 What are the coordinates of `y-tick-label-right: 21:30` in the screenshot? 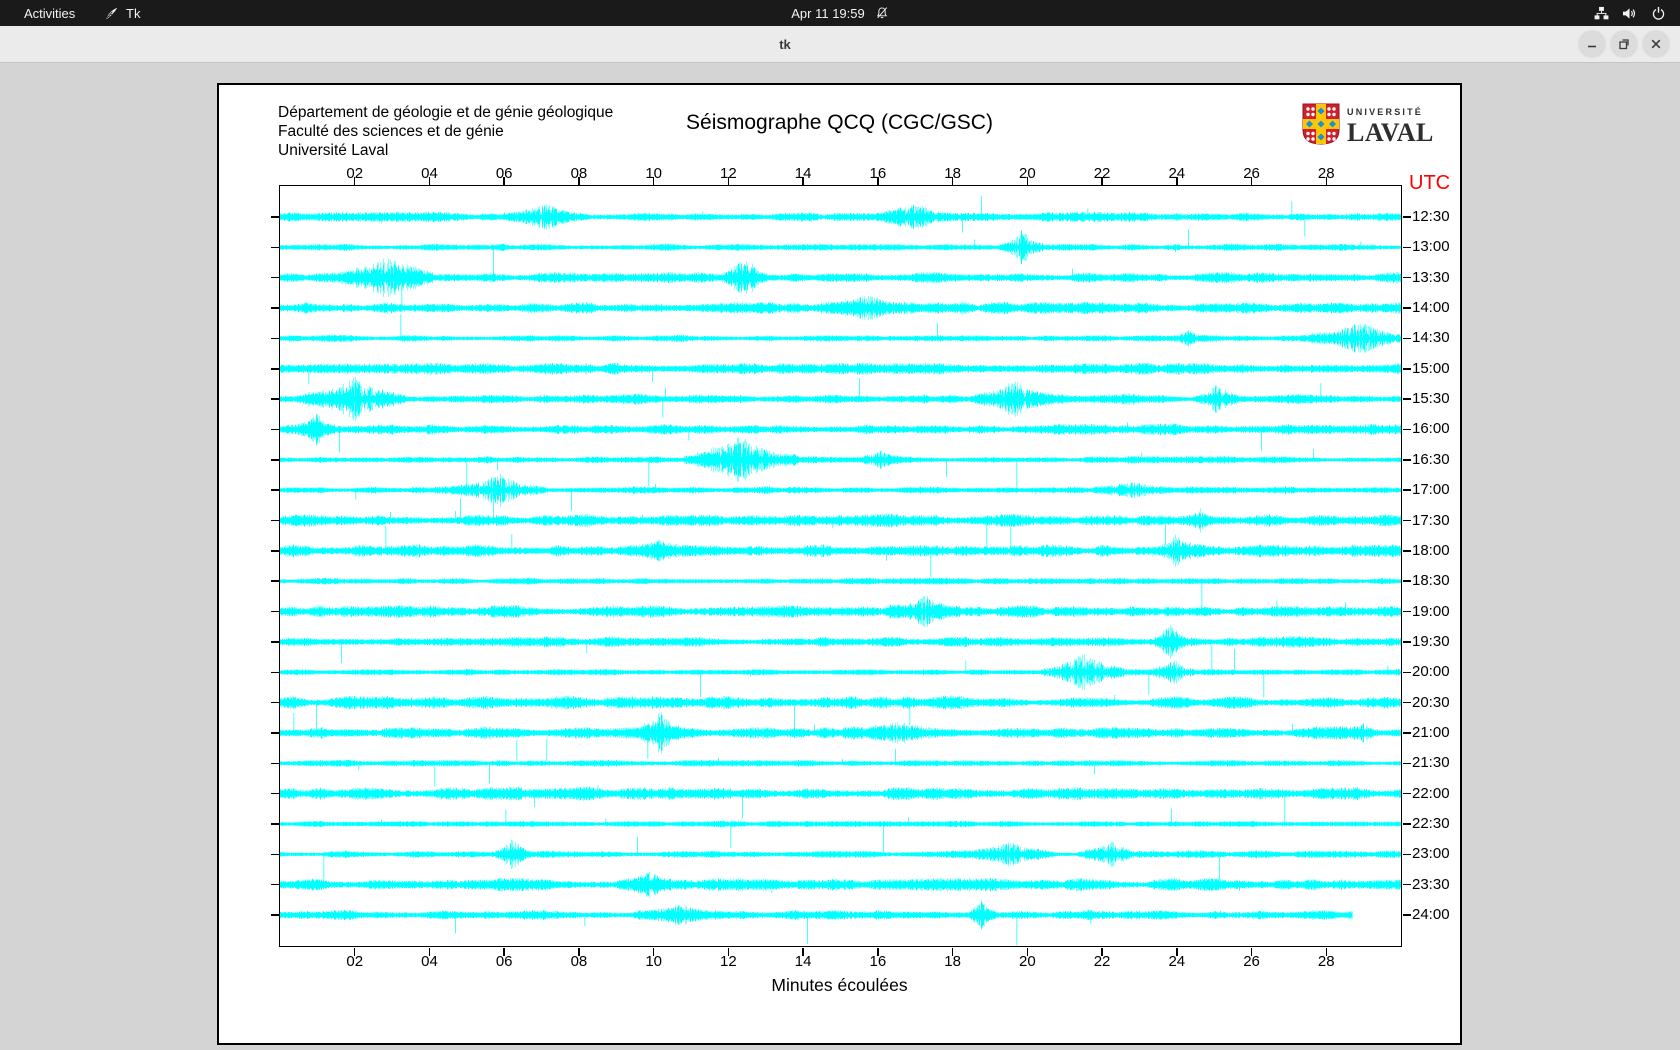 It's located at (1431, 763).